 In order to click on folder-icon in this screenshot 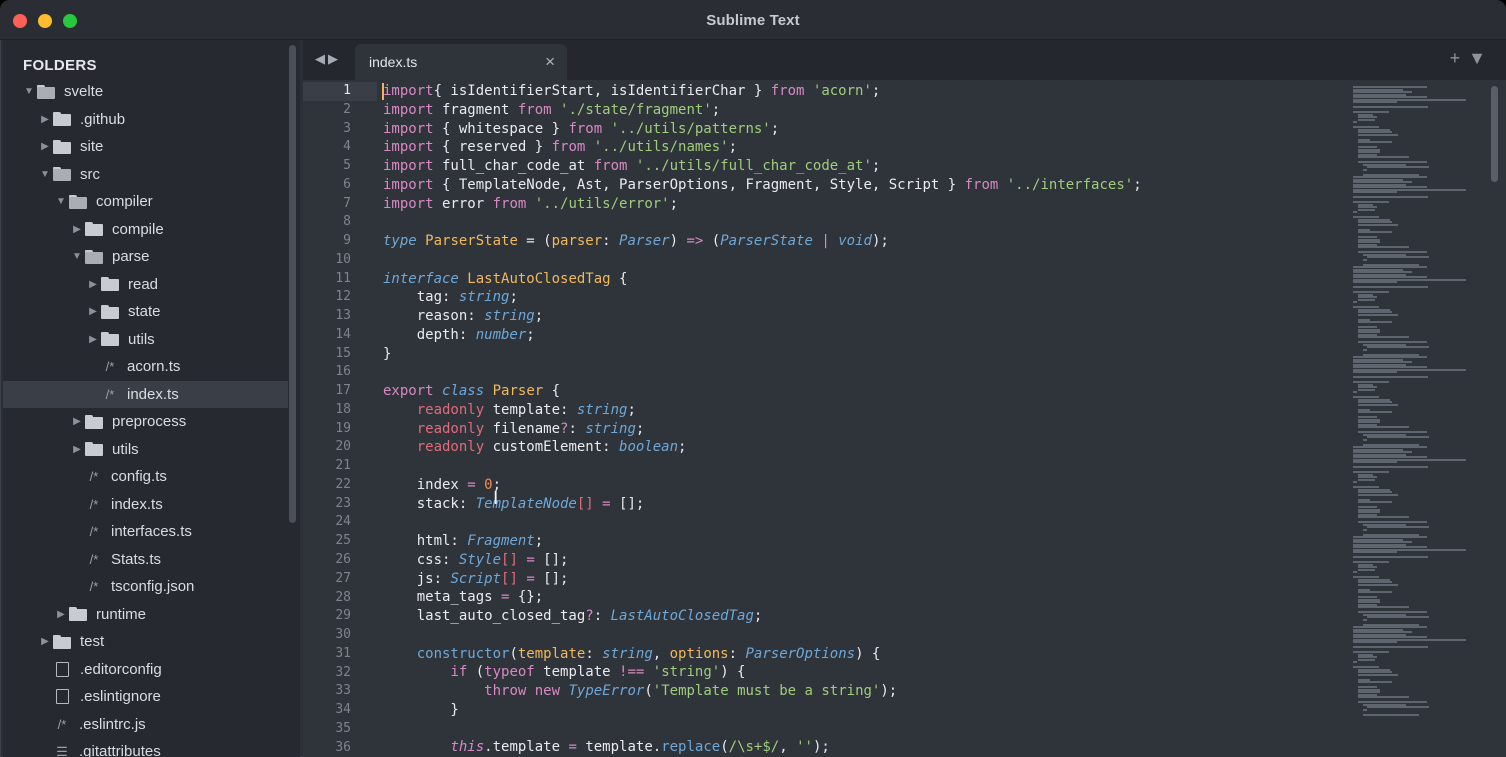, I will do `click(110, 284)`.